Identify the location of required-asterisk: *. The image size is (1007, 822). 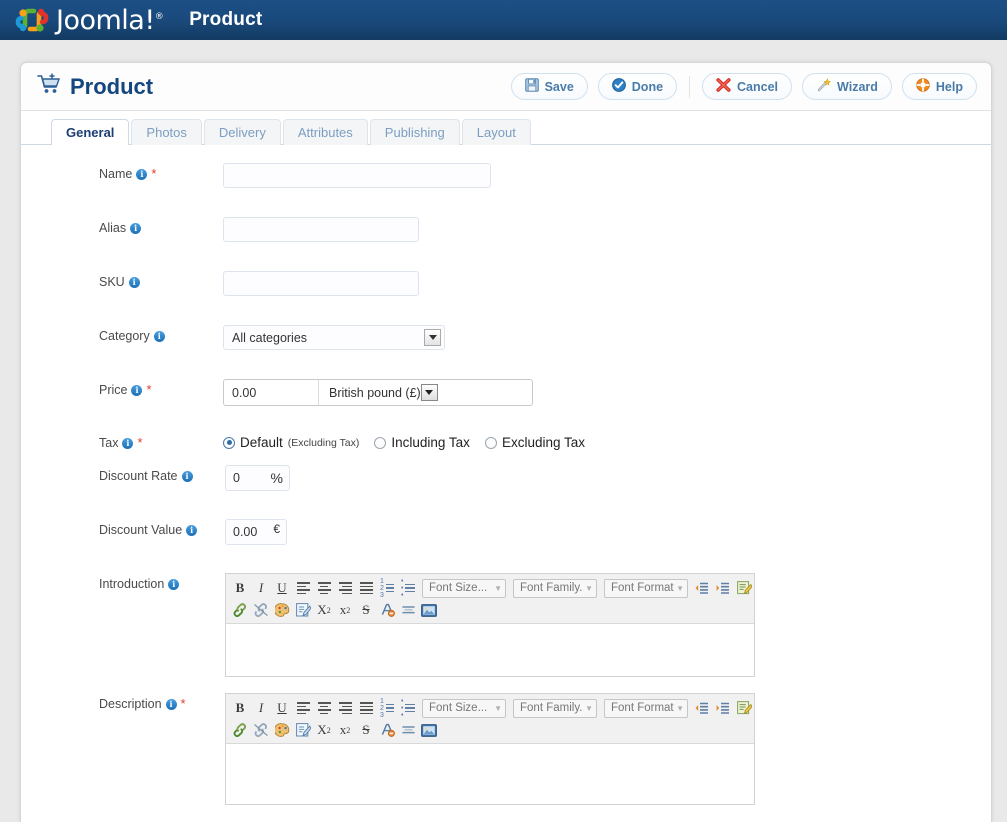
(140, 442).